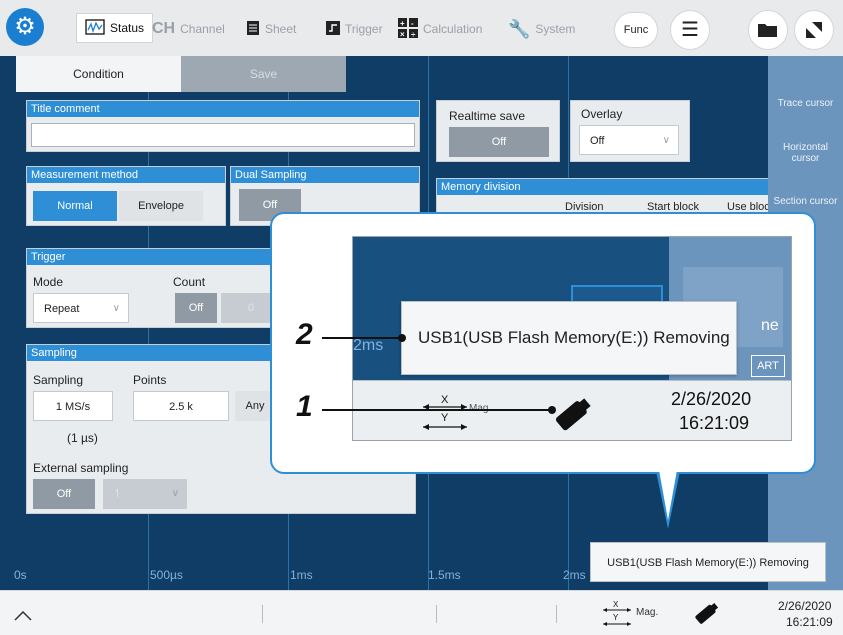  What do you see at coordinates (552, 410) in the screenshot?
I see `marker-1-dot` at bounding box center [552, 410].